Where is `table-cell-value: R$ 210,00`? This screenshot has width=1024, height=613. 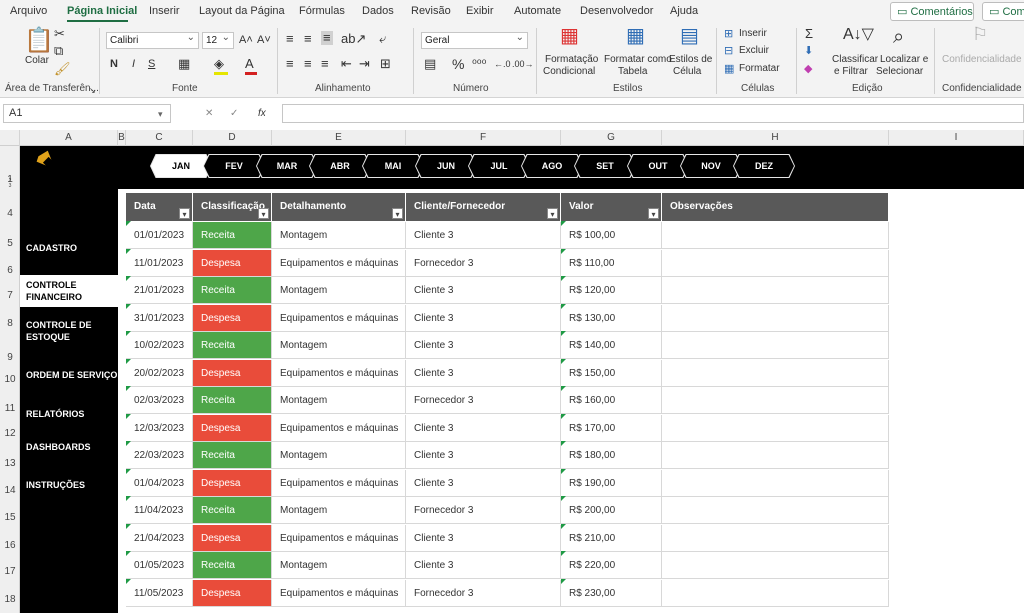 table-cell-value: R$ 210,00 is located at coordinates (611, 538).